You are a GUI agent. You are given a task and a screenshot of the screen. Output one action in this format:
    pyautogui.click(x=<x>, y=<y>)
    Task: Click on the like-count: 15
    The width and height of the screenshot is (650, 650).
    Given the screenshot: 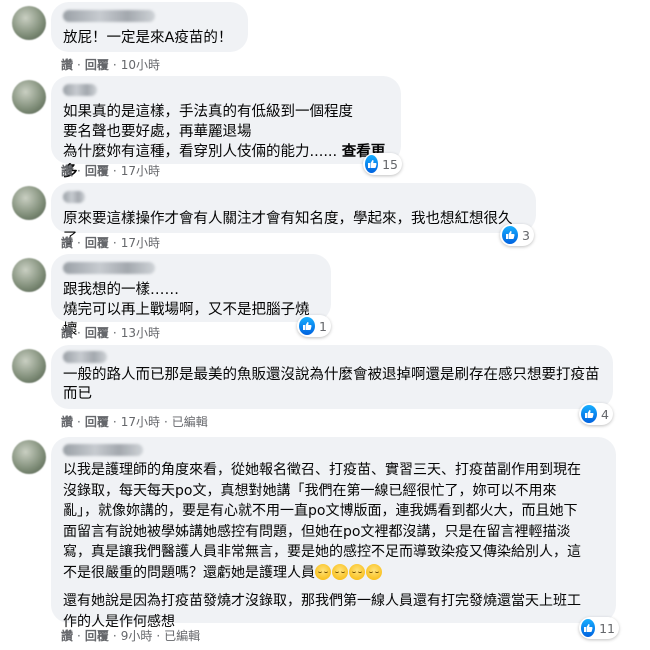 What is the action you would take?
    pyautogui.click(x=390, y=164)
    